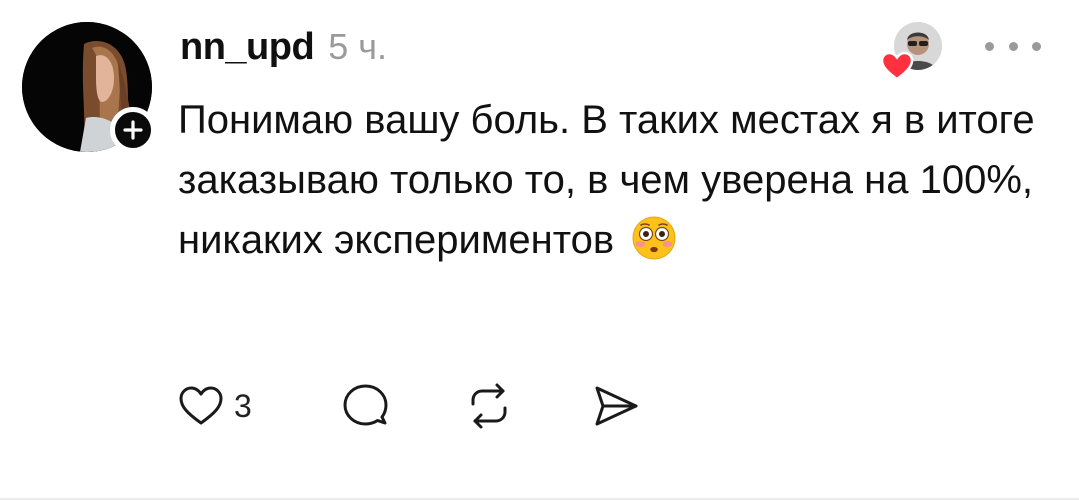  What do you see at coordinates (201, 405) in the screenshot?
I see `heart-outline-icon` at bounding box center [201, 405].